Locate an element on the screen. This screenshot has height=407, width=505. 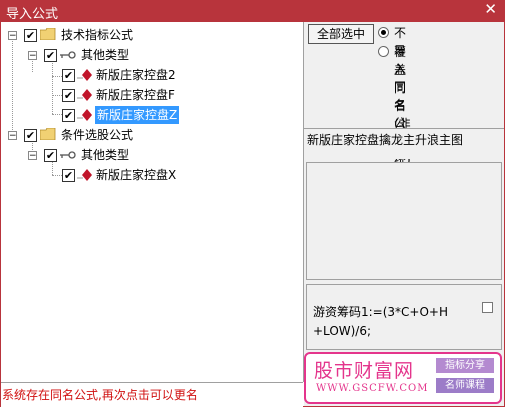
watermark-logo: 股市财富网 WWW.GSCFW.COM 指标分享 名师课程 is located at coordinates (403, 378).